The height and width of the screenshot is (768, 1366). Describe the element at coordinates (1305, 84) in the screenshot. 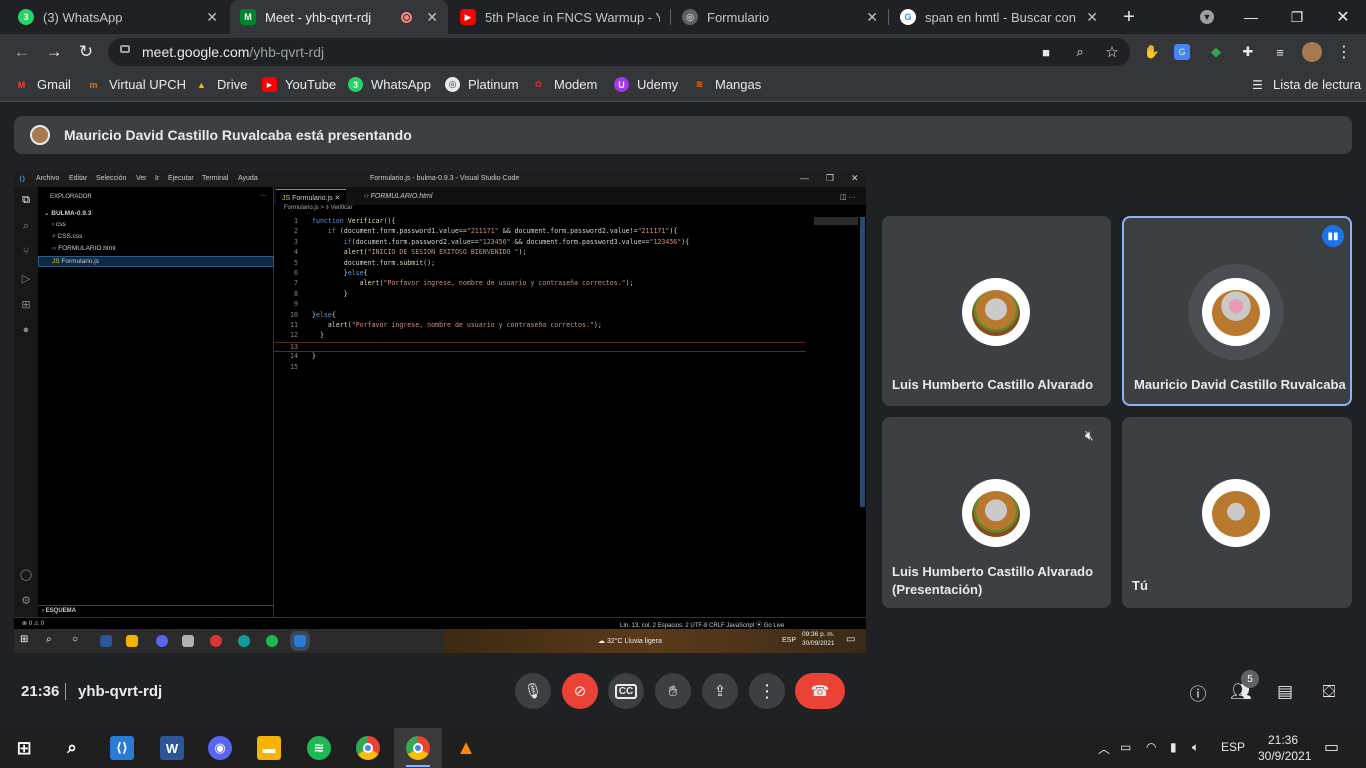

I see `reading-list-button: ☰ Lista de lectura` at that location.